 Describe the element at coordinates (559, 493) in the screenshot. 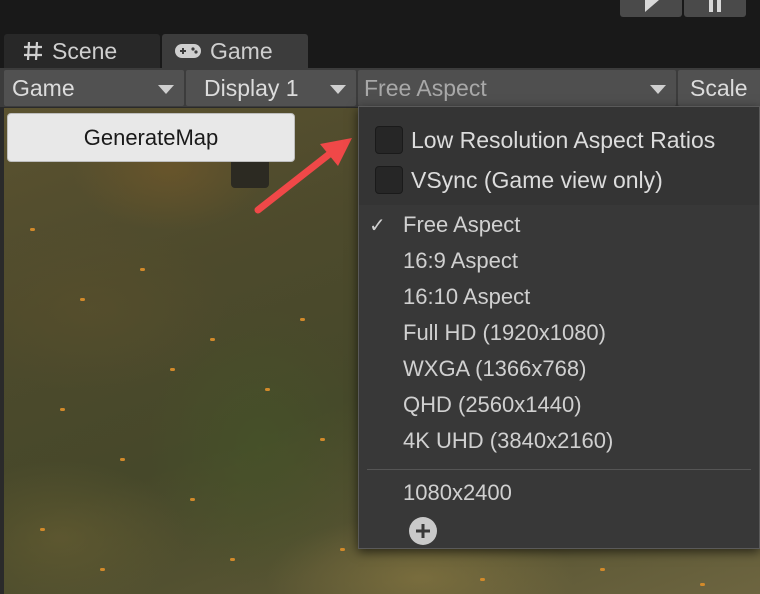

I see `menu-item-1080x2400: 1080x2400` at that location.